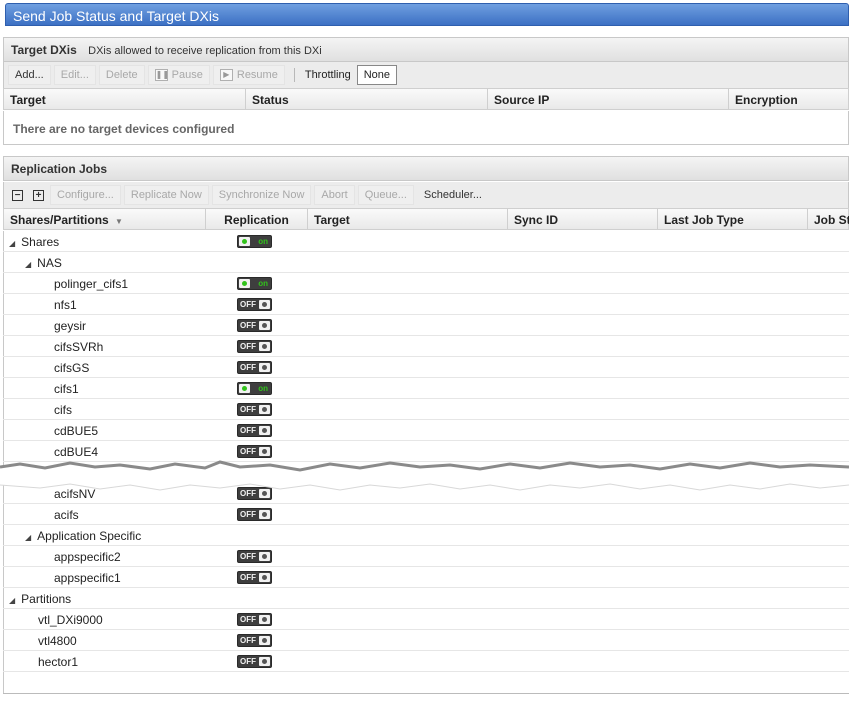 This screenshot has height=708, width=849. What do you see at coordinates (426, 640) in the screenshot?
I see `tree-row: vtl4800 OFF` at bounding box center [426, 640].